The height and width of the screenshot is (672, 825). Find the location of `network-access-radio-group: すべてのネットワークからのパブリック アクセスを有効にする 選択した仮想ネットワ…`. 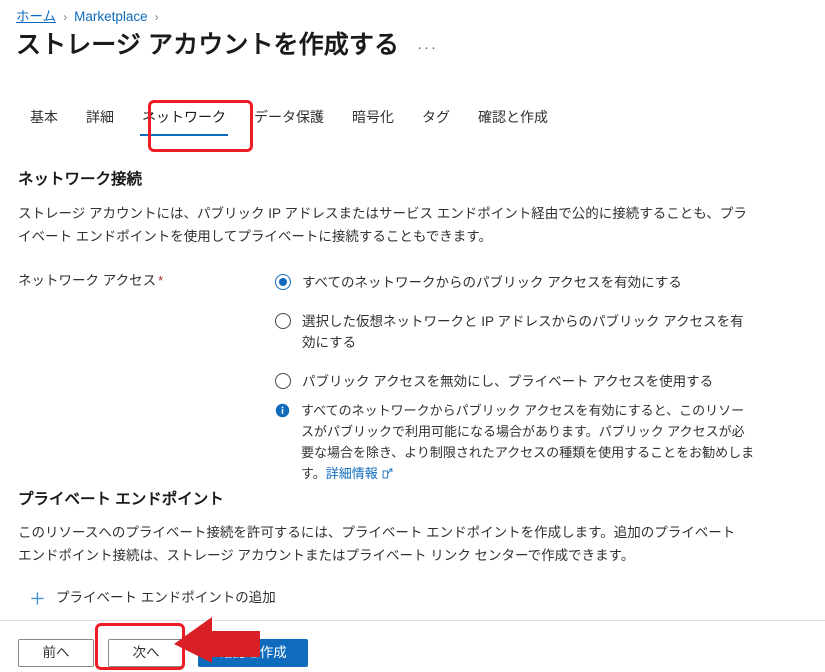

network-access-radio-group: すべてのネットワークからのパブリック アクセスを有効にする 選択した仮想ネットワ… is located at coordinates (520, 332).